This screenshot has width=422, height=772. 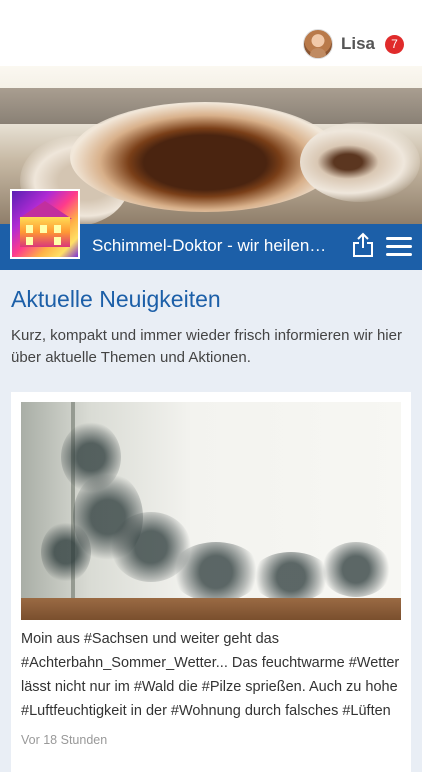 I want to click on notification-badge: 7, so click(x=394, y=44).